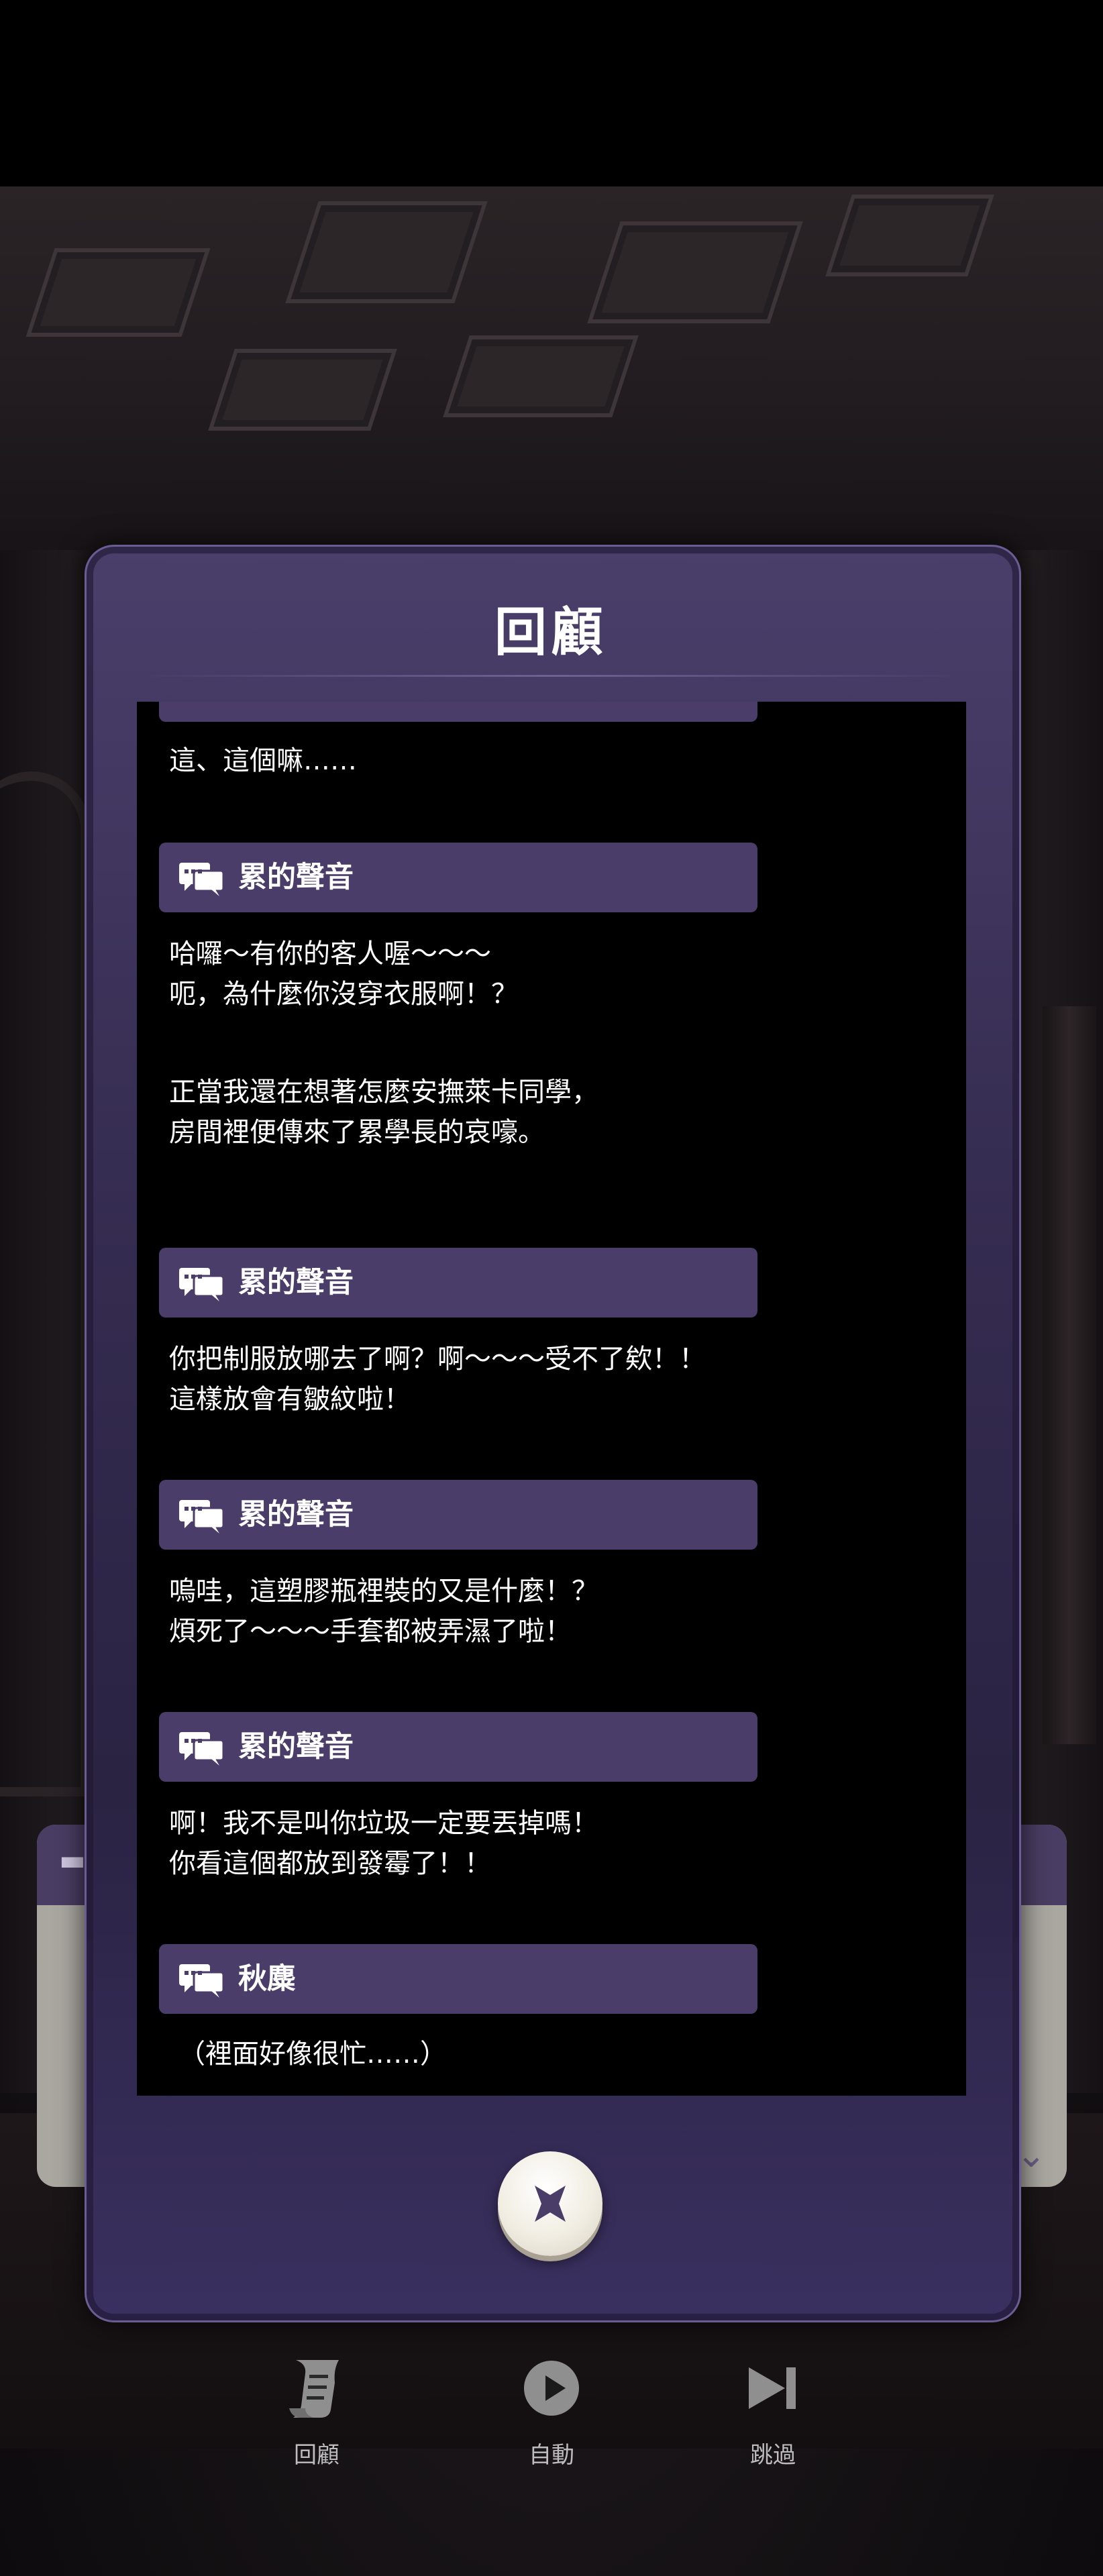 The width and height of the screenshot is (1103, 2576). Describe the element at coordinates (314, 2389) in the screenshot. I see `scroll-icon` at that location.